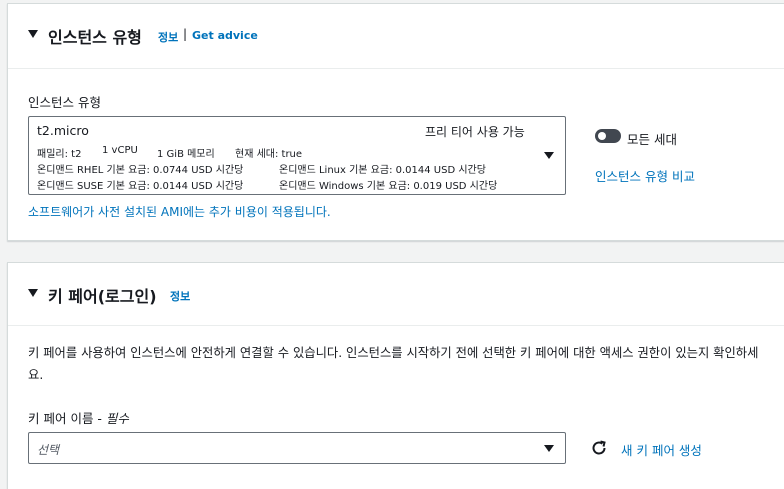 This screenshot has height=489, width=784. I want to click on ami-cost-note: 소프트웨어가 사전 설치된 AMI에는 추가 비용이 적용됩니다., so click(179, 211).